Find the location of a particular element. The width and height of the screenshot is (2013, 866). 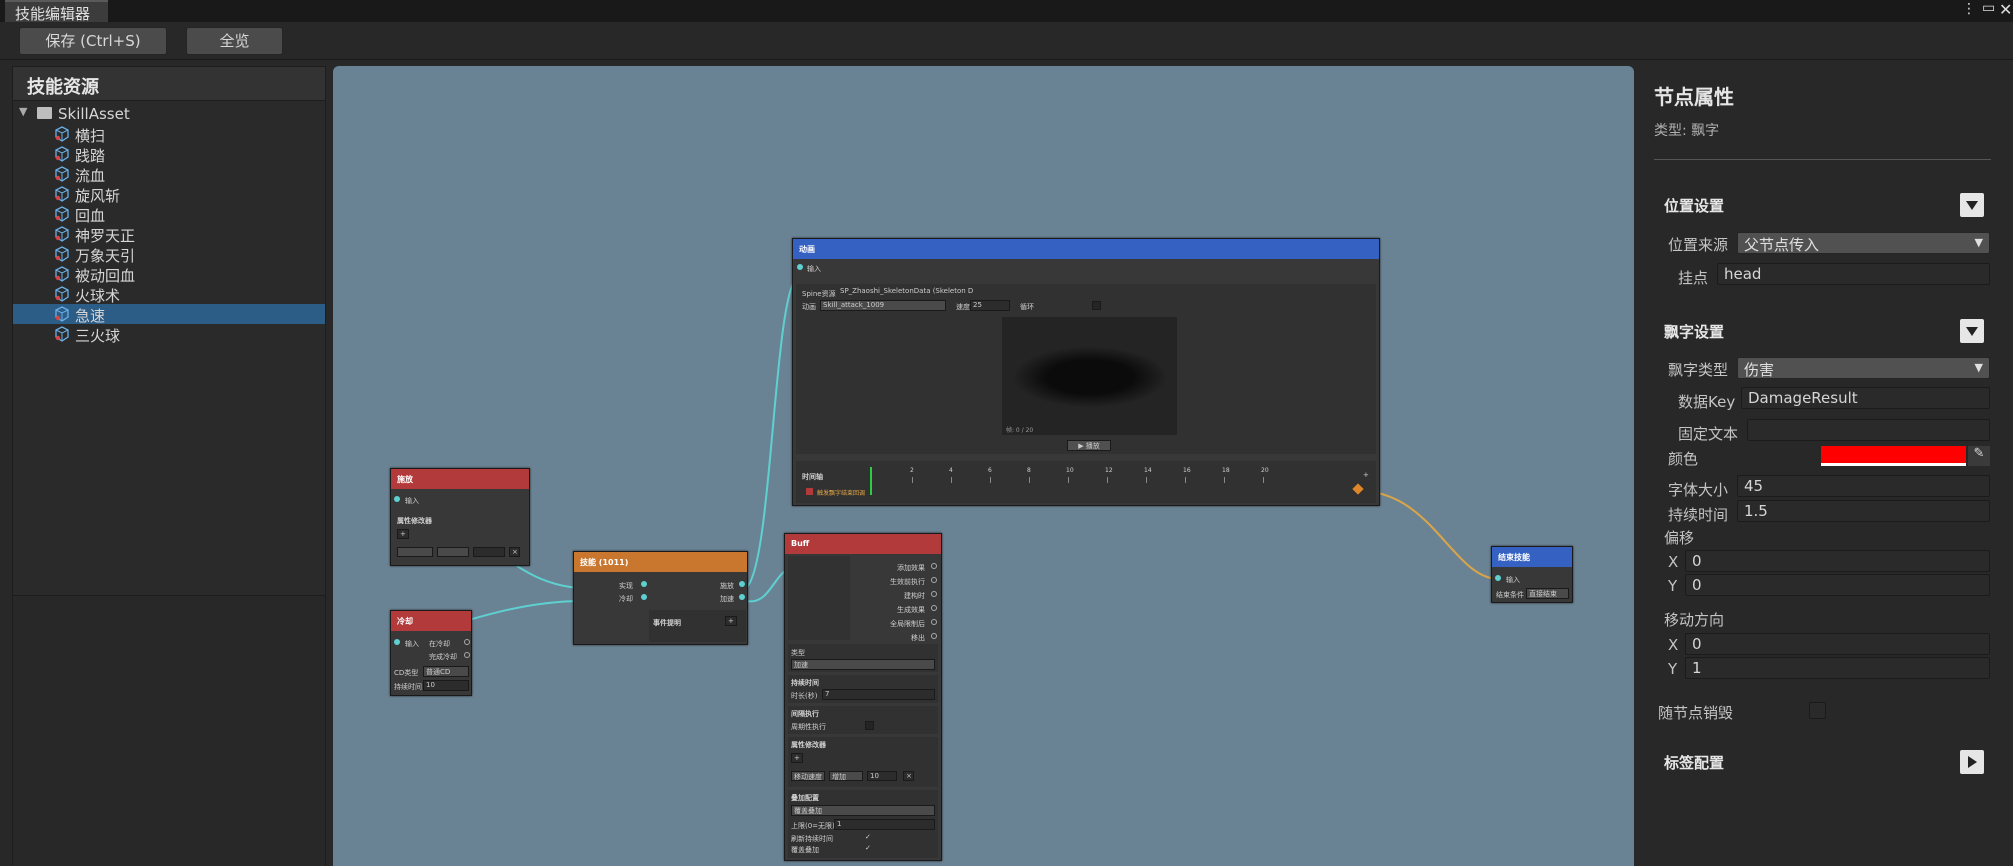

stack-max-field: 1 is located at coordinates (884, 824).